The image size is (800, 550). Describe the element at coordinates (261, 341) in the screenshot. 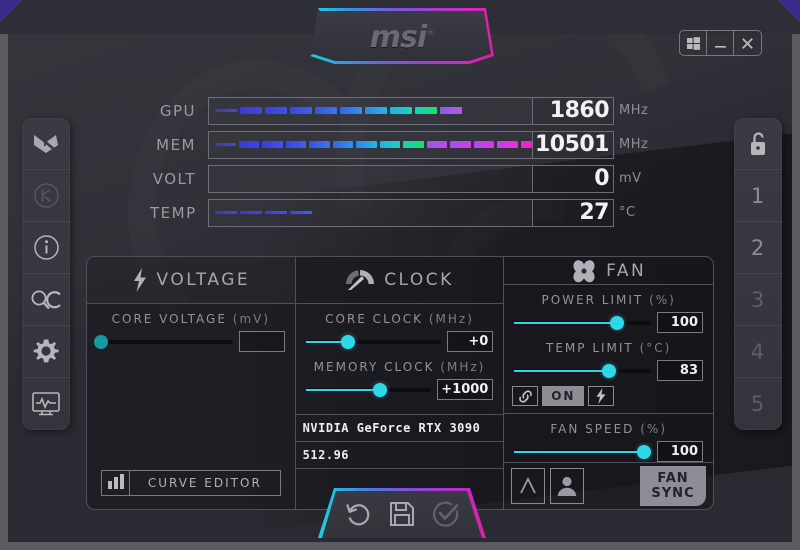

I see `core-voltage-value` at that location.